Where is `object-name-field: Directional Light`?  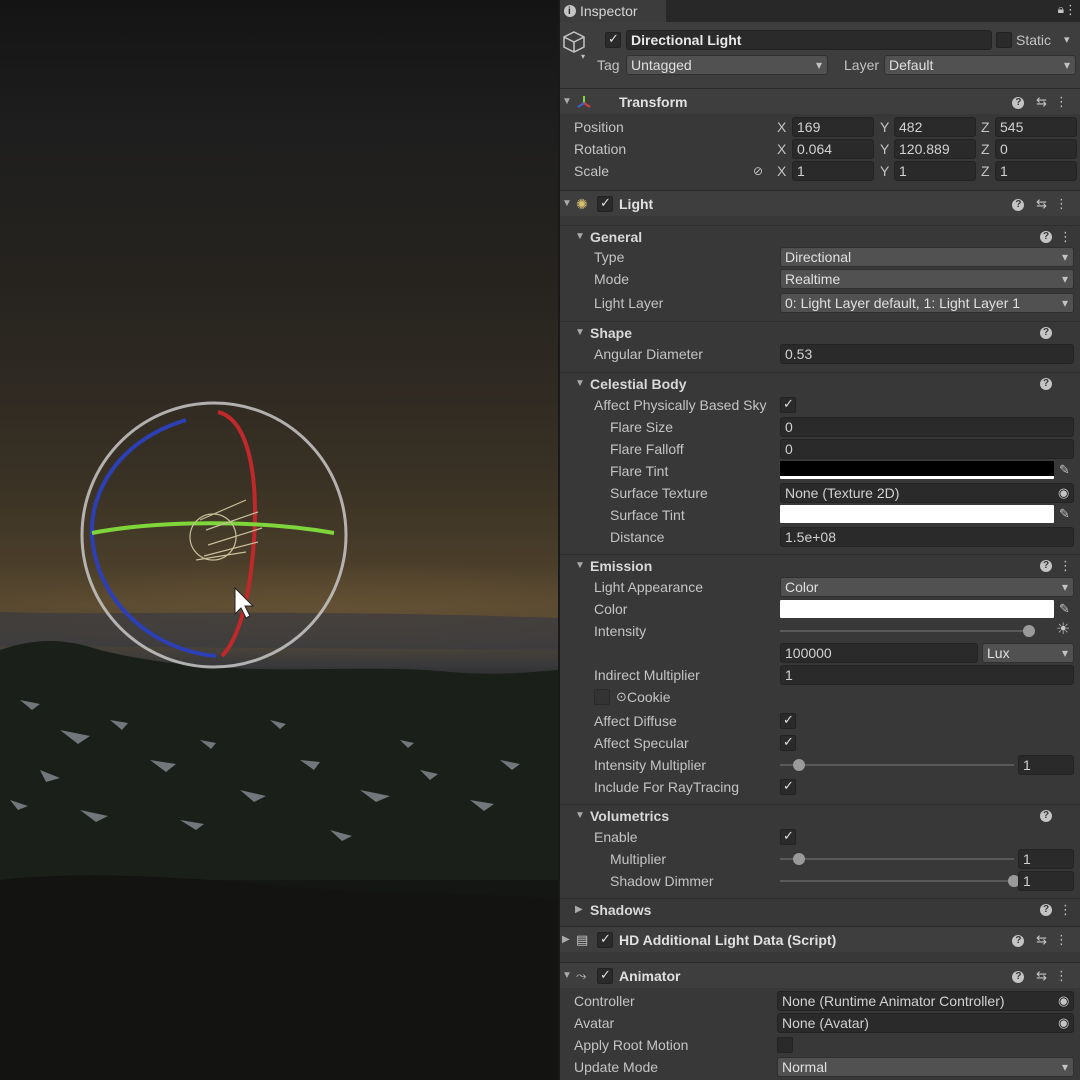 object-name-field: Directional Light is located at coordinates (809, 40).